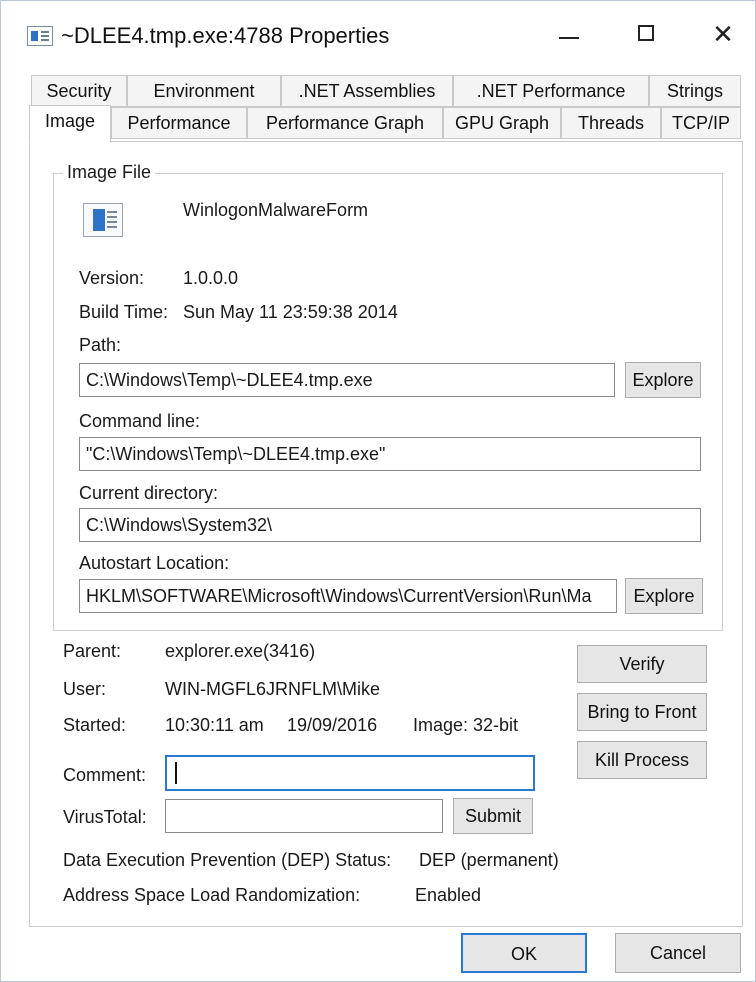 The height and width of the screenshot is (982, 756). Describe the element at coordinates (570, 35) in the screenshot. I see `minimize-button` at that location.